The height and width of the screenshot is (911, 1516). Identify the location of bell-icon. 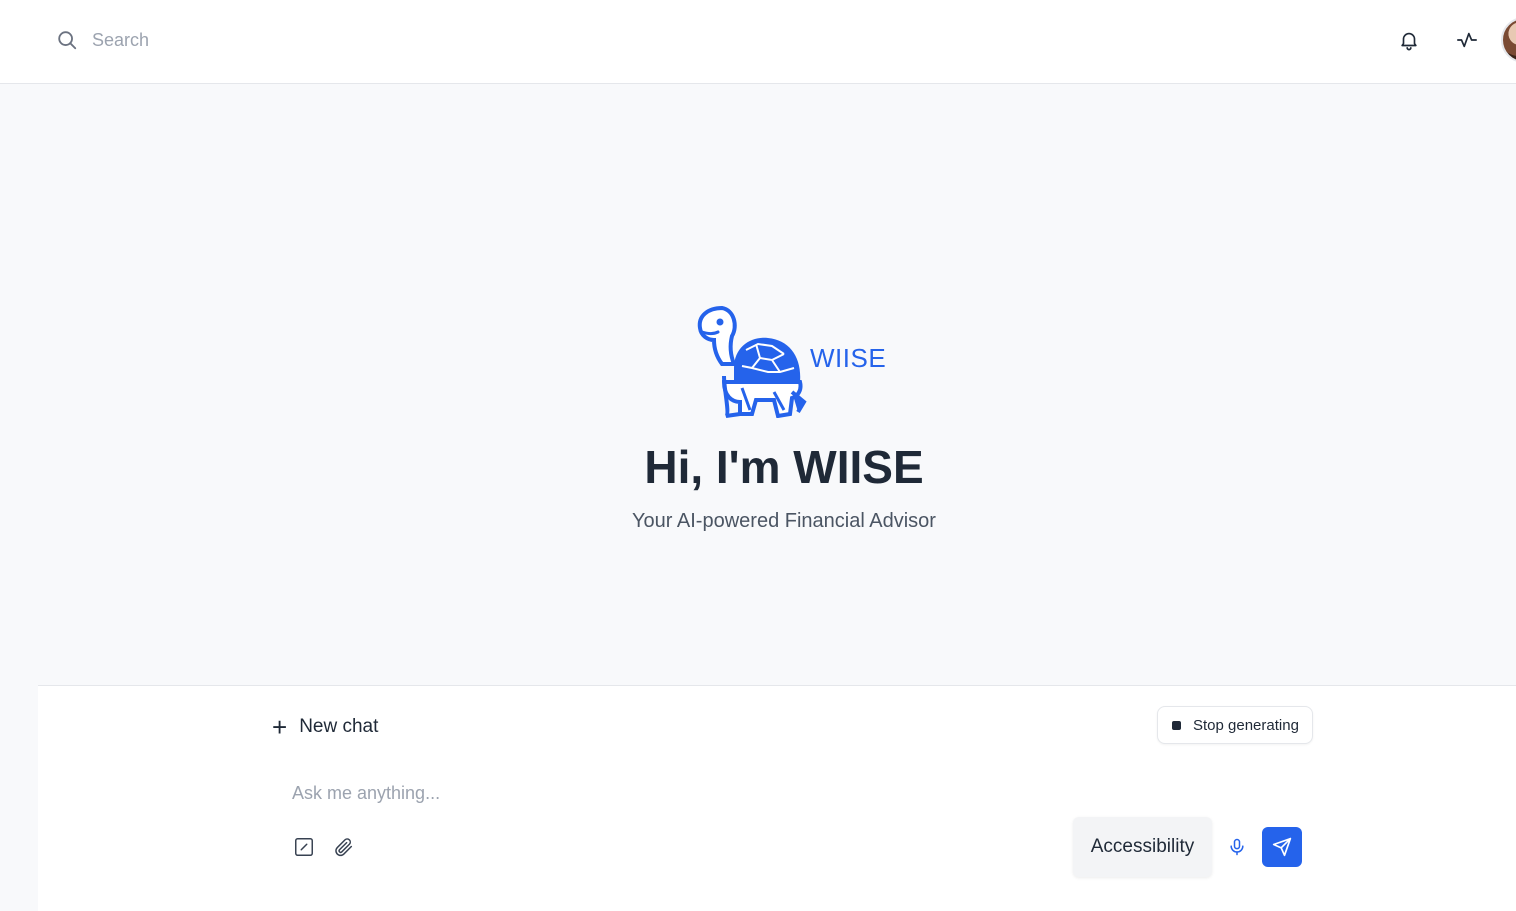
(1409, 41).